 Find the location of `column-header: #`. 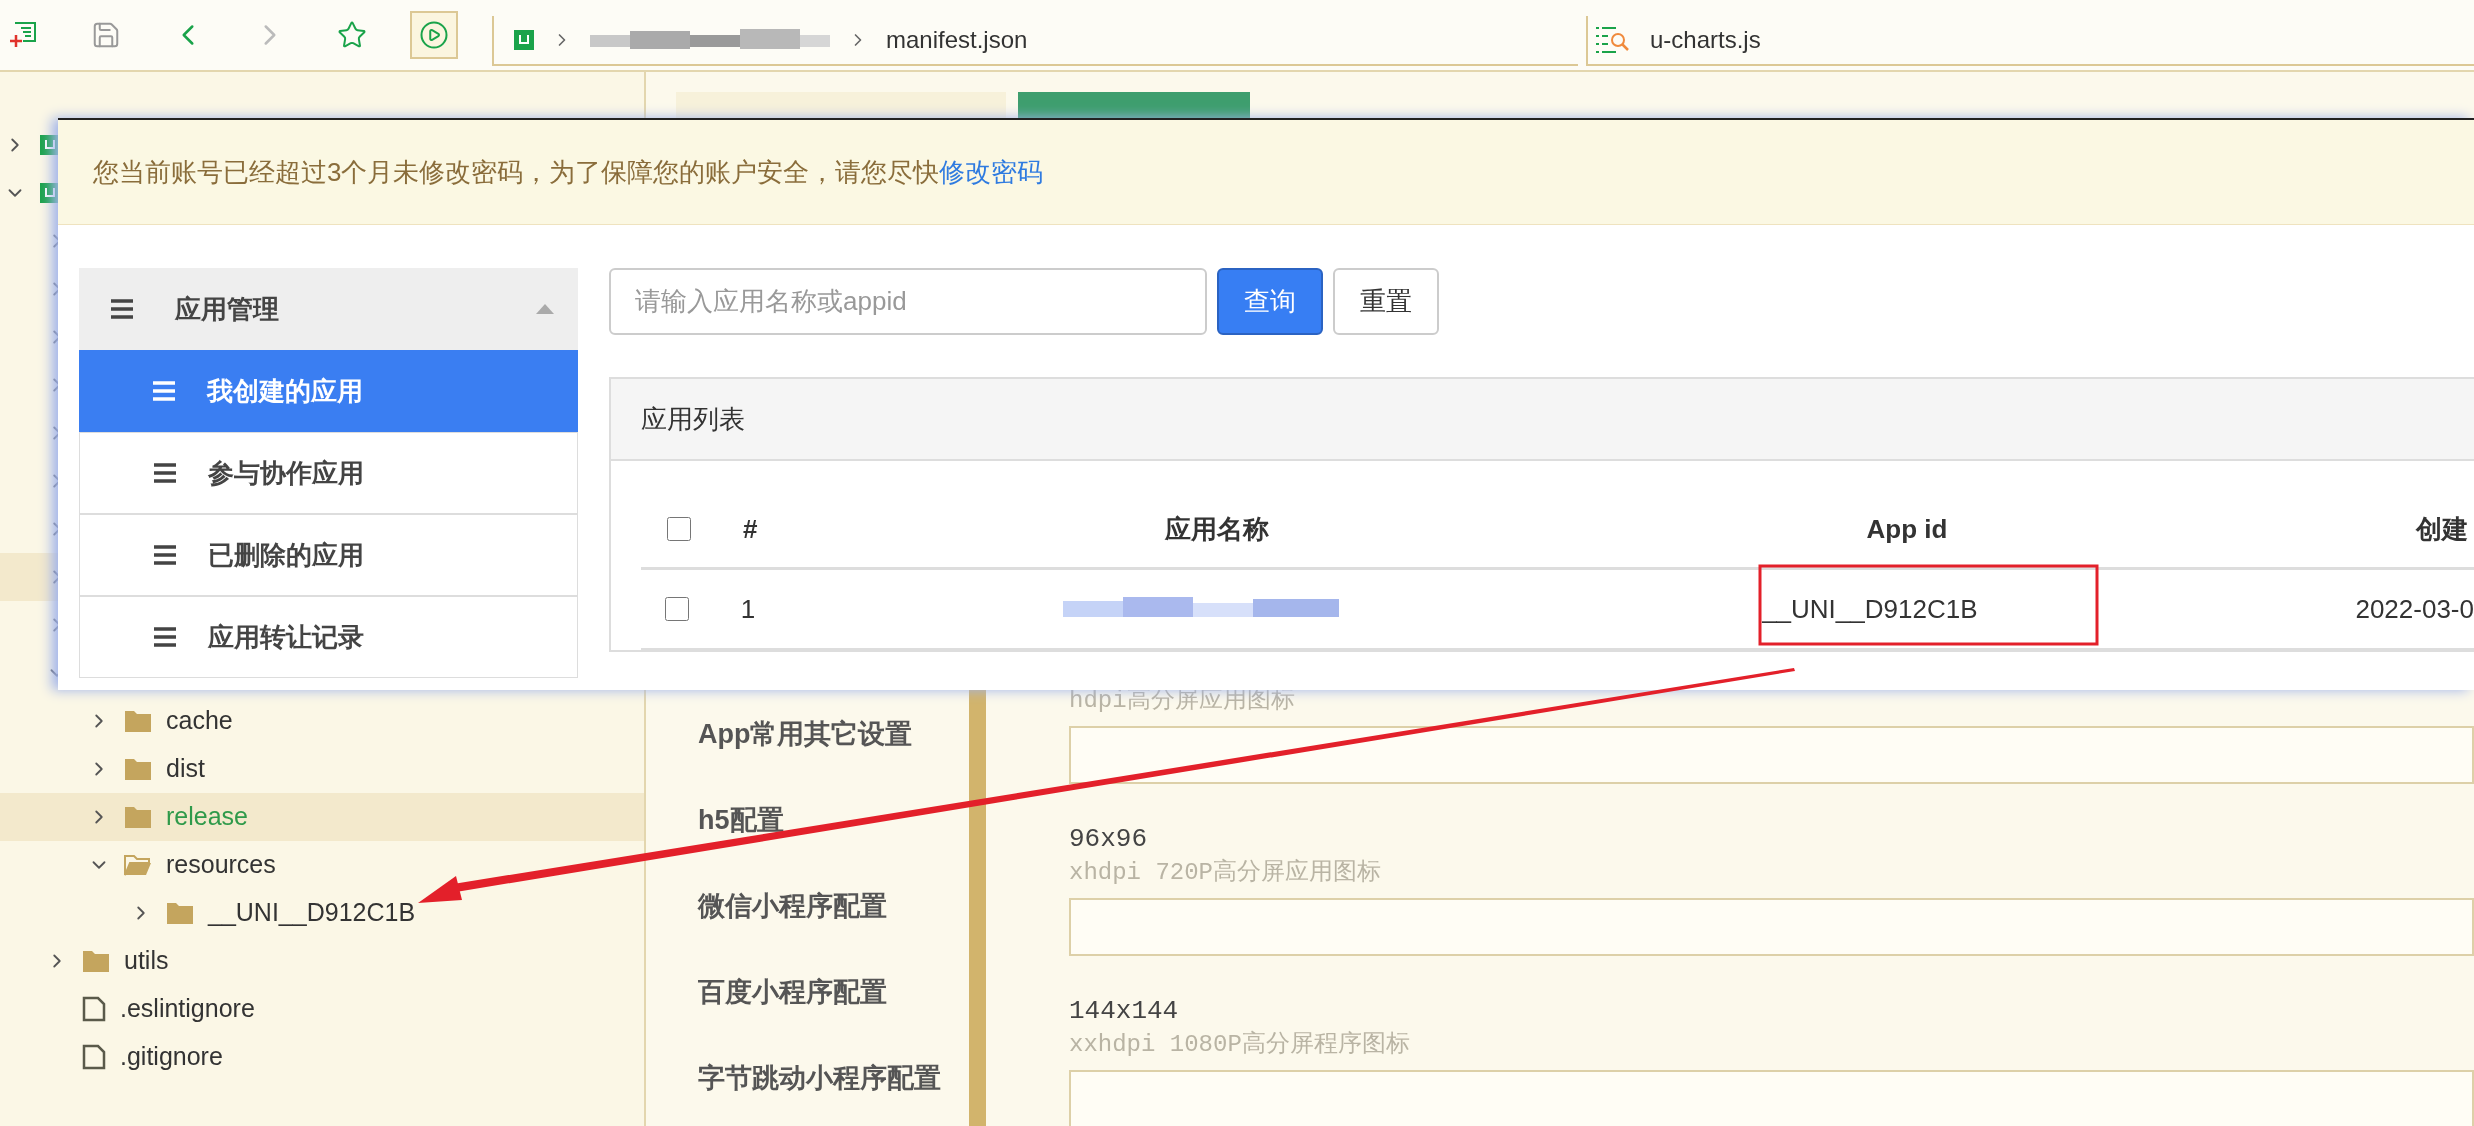

column-header: # is located at coordinates (750, 529).